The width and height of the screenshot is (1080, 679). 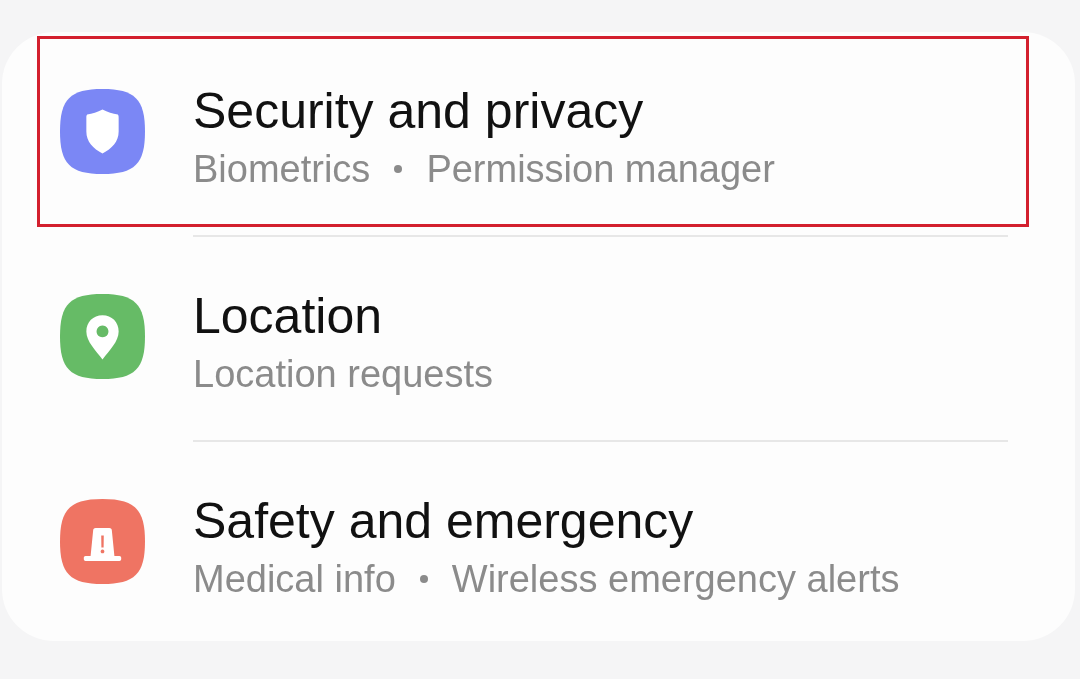 I want to click on setting-title: Security and privacy, so click(x=418, y=111).